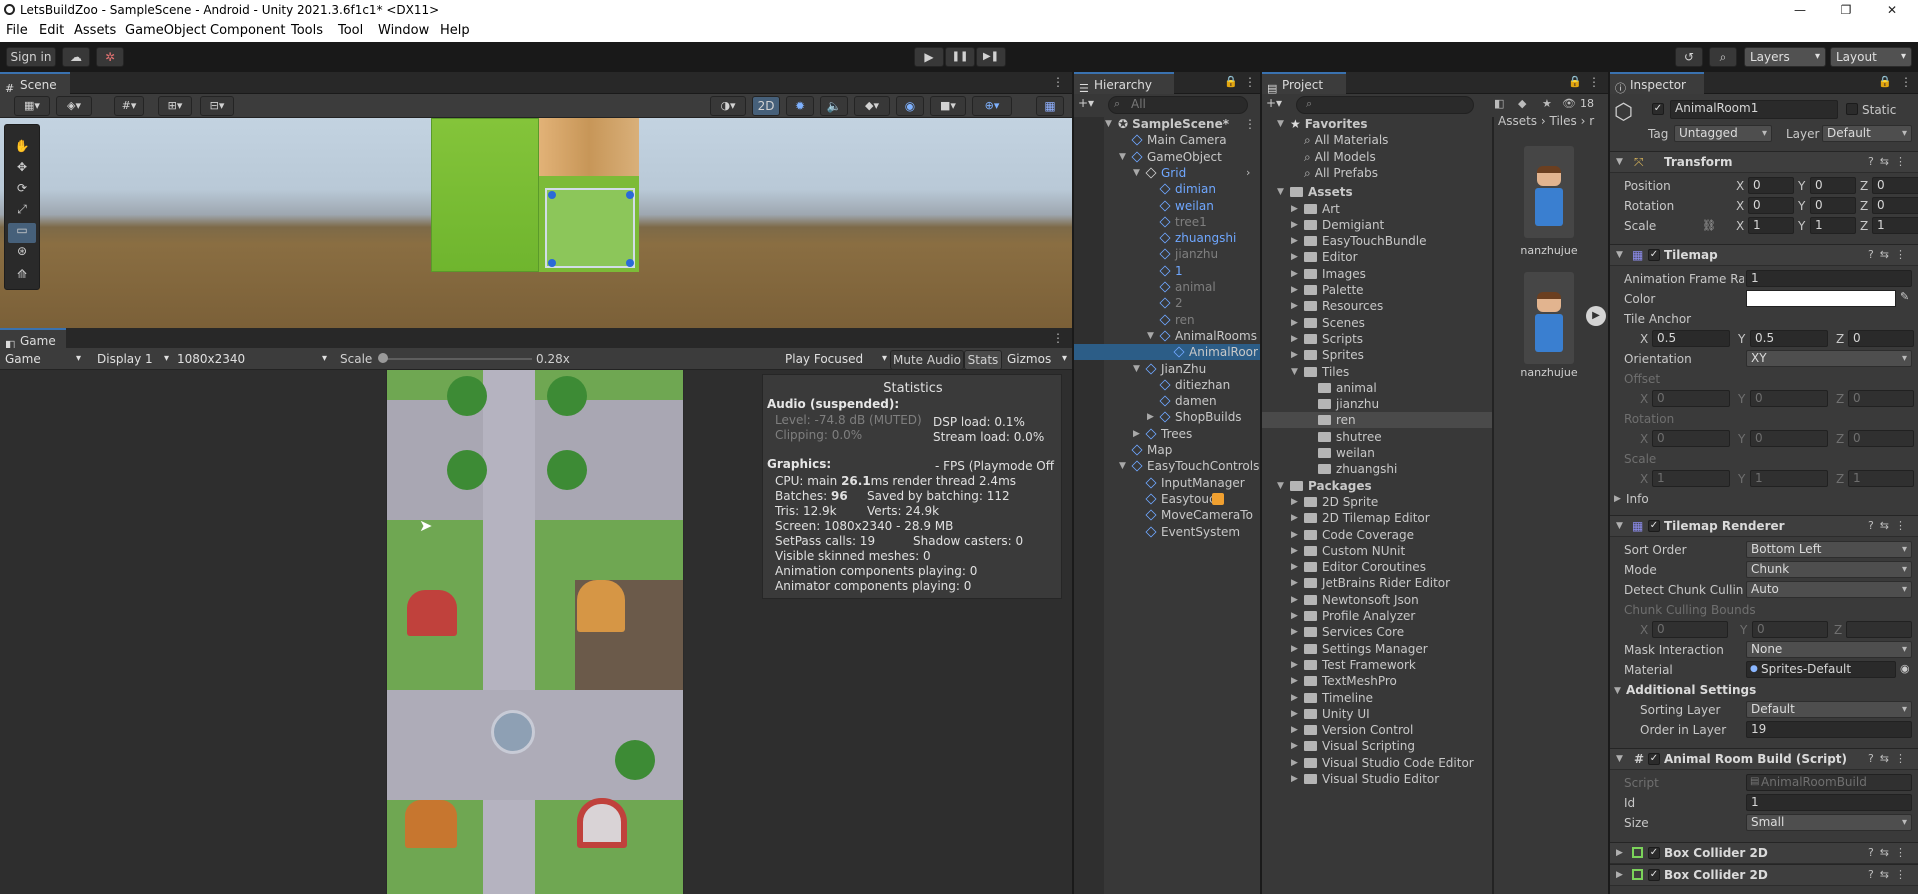 The height and width of the screenshot is (894, 1918). Describe the element at coordinates (22, 233) in the screenshot. I see `rect-tool-icon: ▭` at that location.